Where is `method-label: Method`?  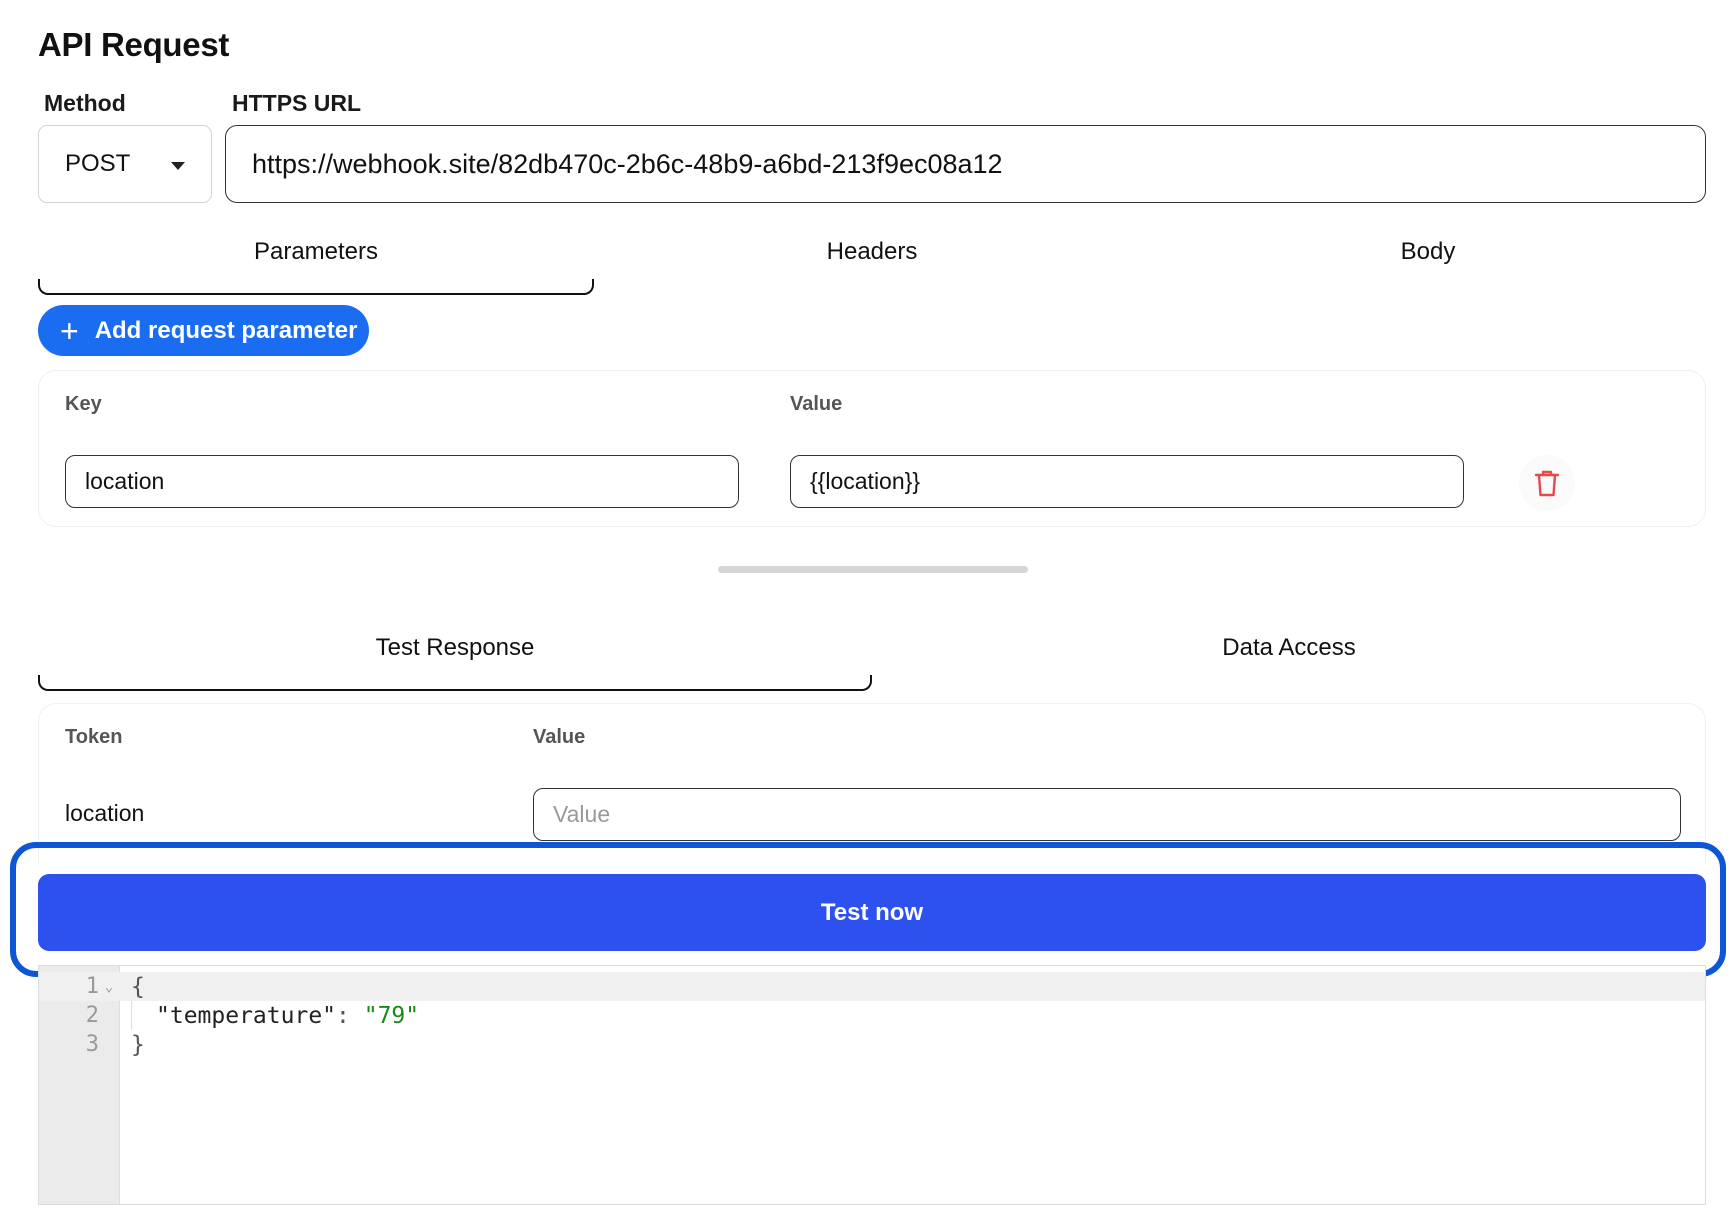 method-label: Method is located at coordinates (85, 103).